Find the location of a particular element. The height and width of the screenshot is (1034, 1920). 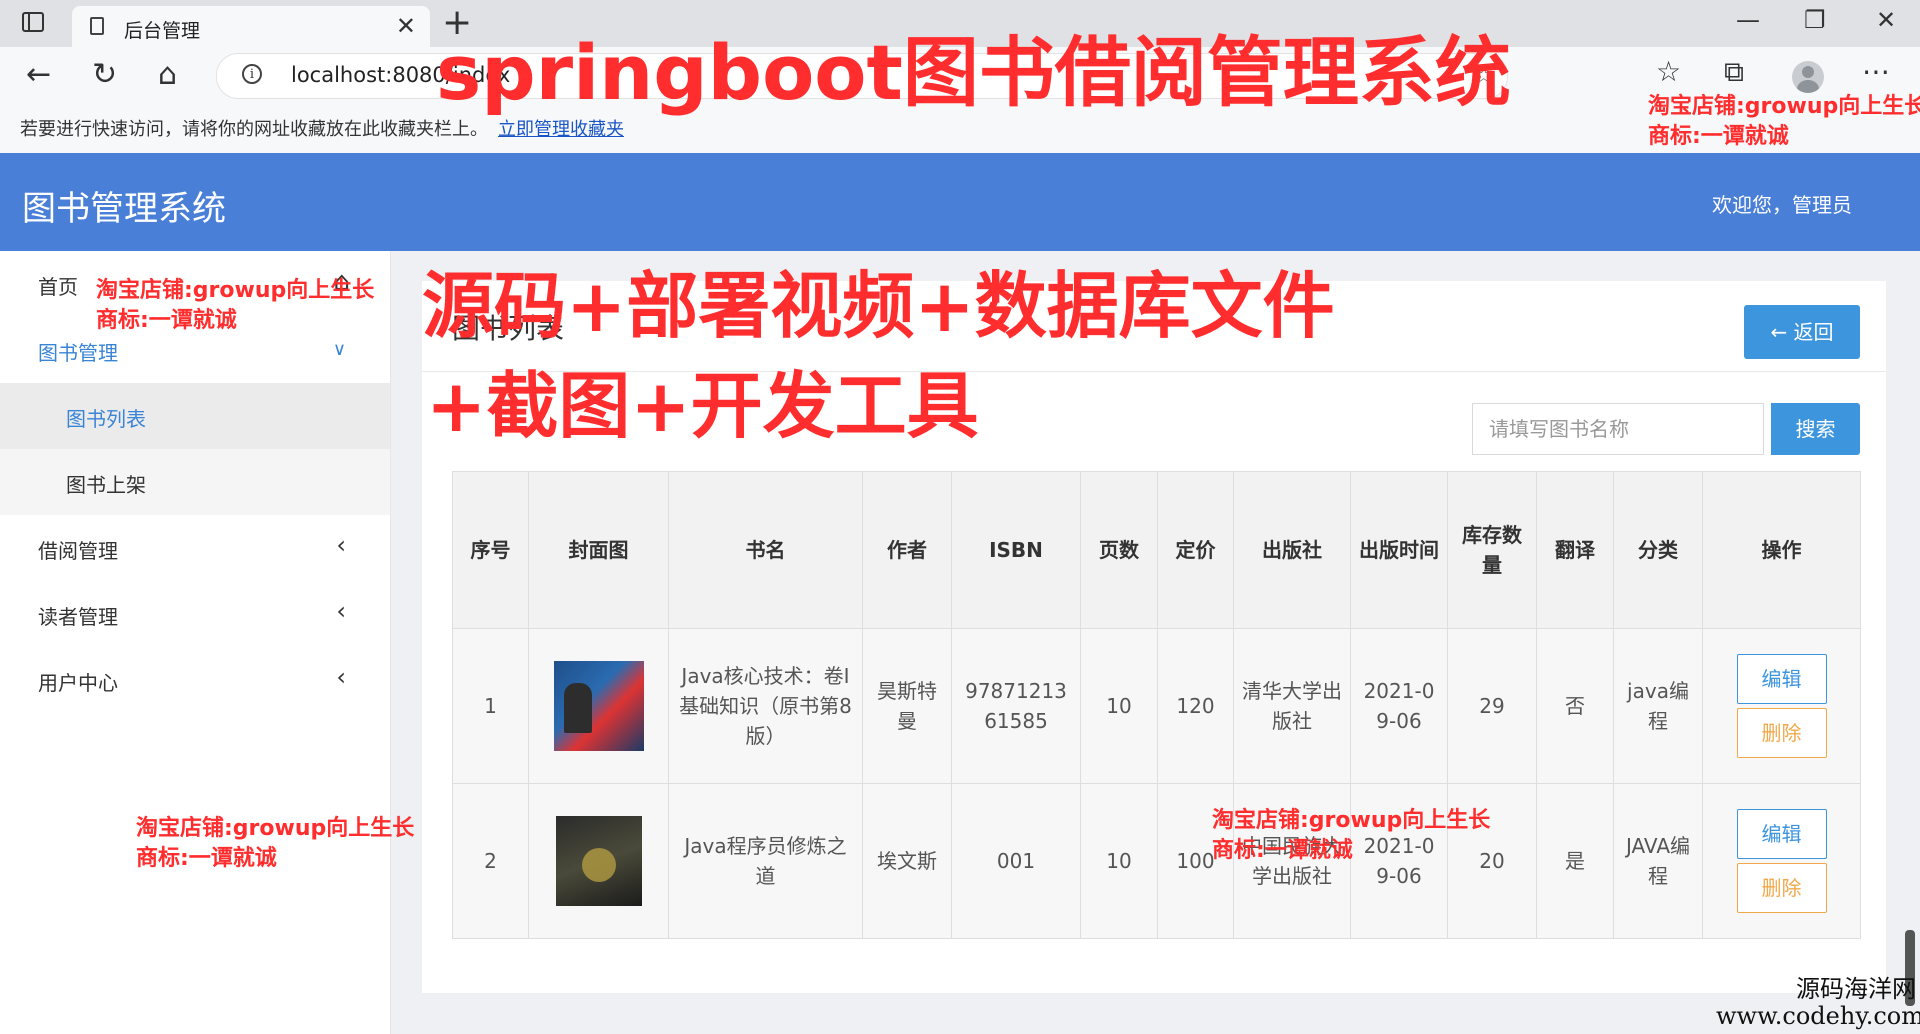

minimize-icon: — is located at coordinates (1748, 20).